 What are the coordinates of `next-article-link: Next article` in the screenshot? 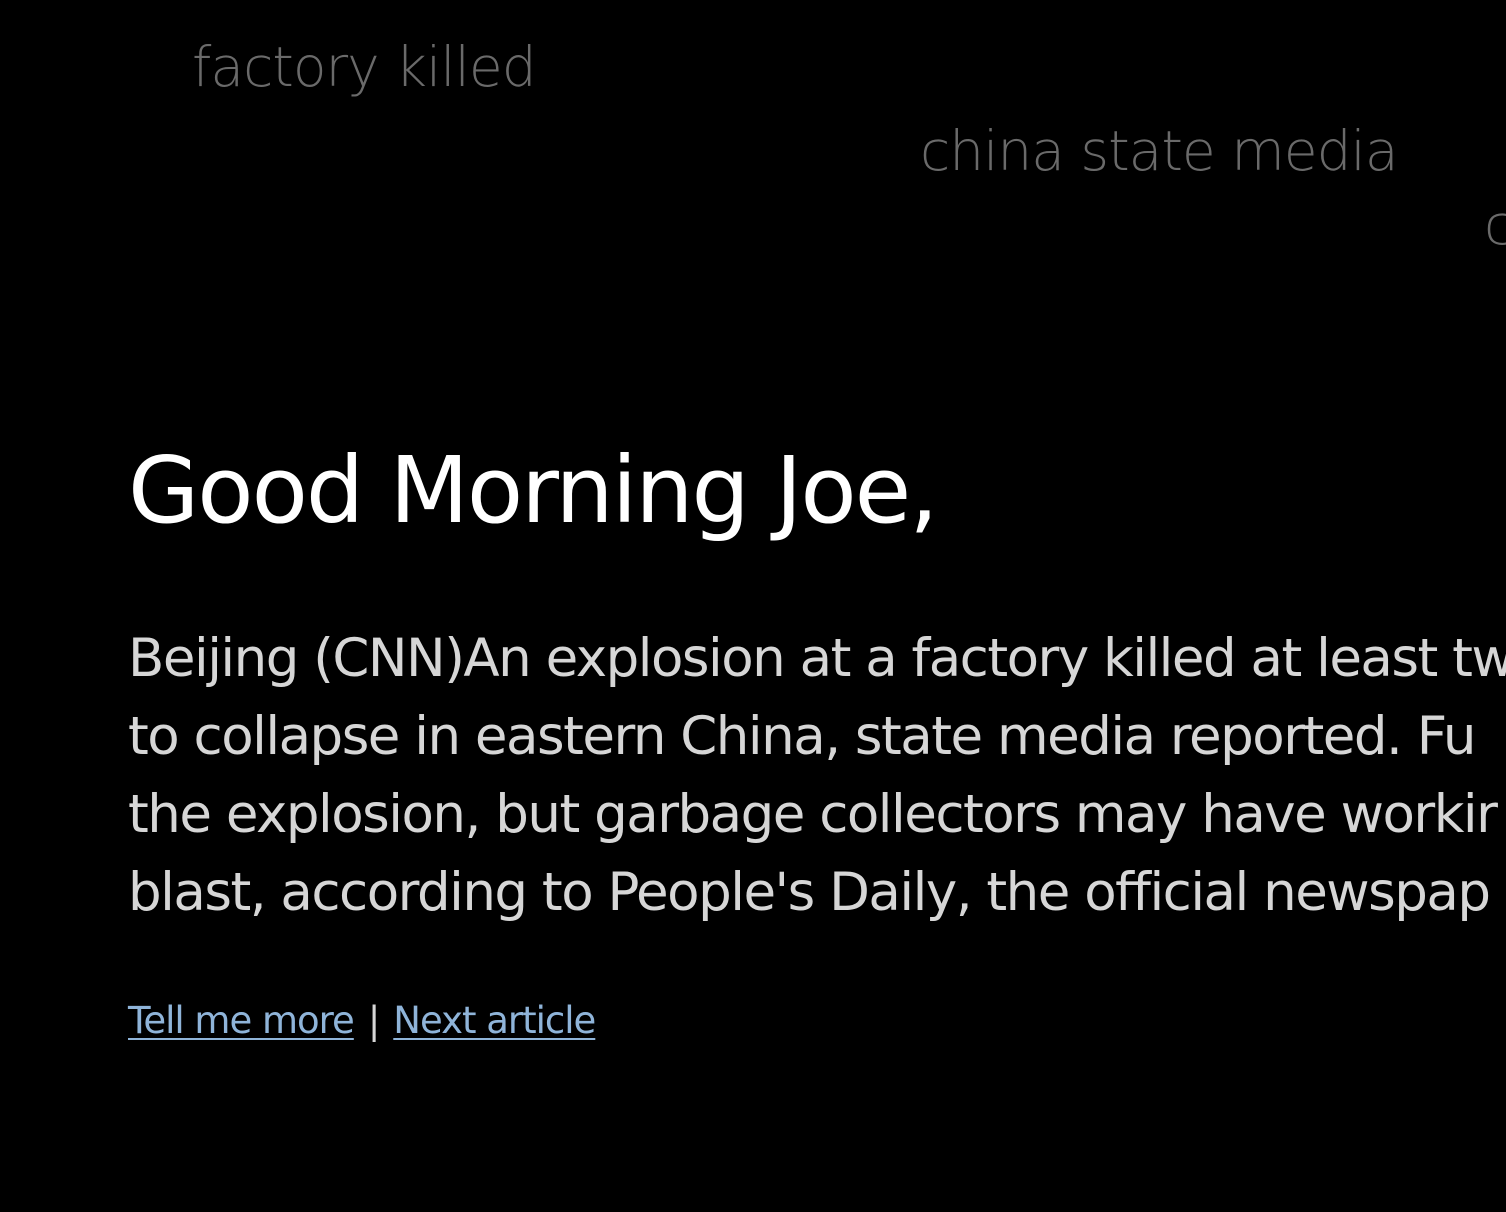 It's located at (494, 1020).